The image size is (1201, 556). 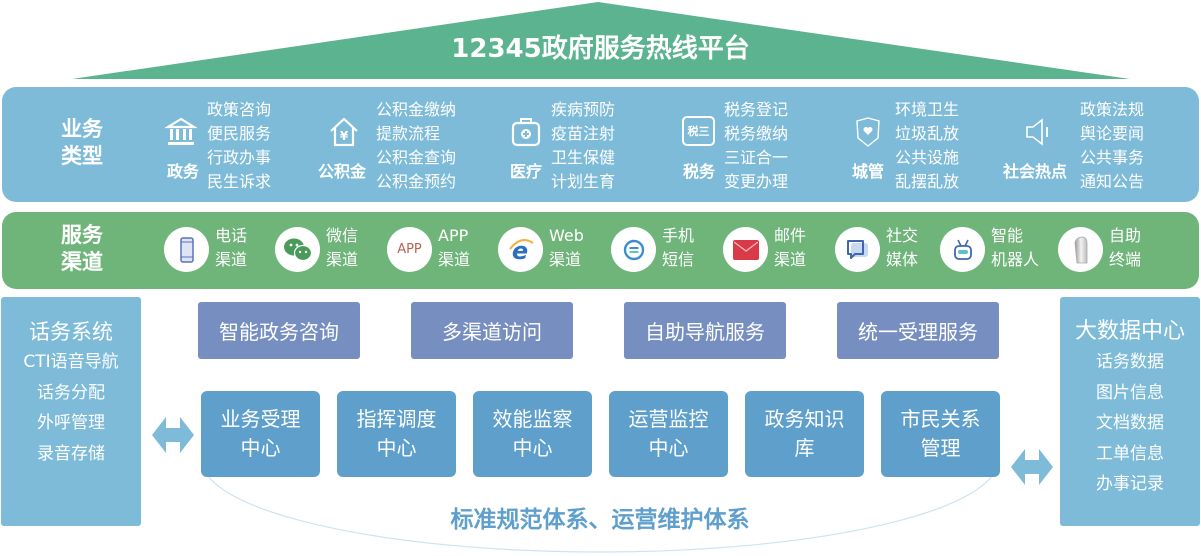 I want to click on channel-label-line: APP, so click(x=453, y=235).